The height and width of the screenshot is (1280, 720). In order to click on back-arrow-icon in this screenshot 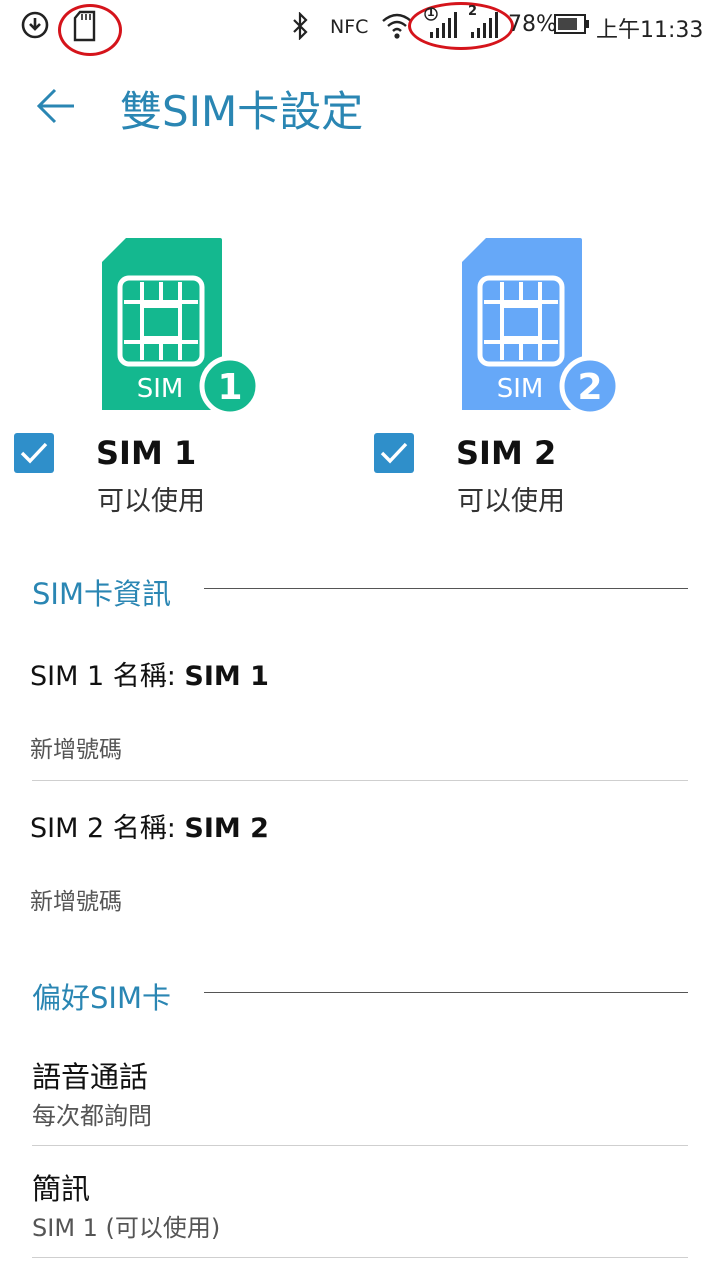, I will do `click(56, 106)`.